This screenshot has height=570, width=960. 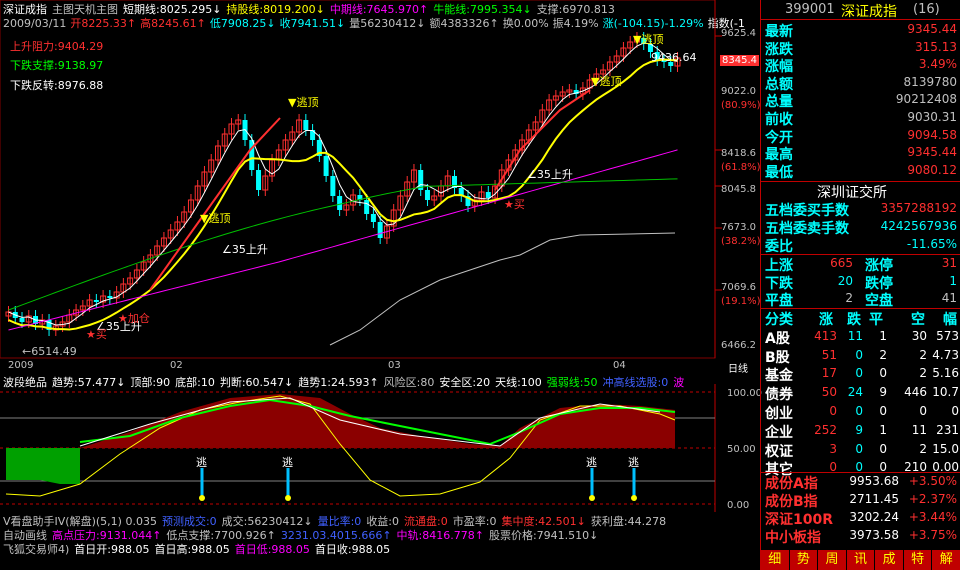 What do you see at coordinates (738, 227) in the screenshot?
I see `price-tick: 7673.0` at bounding box center [738, 227].